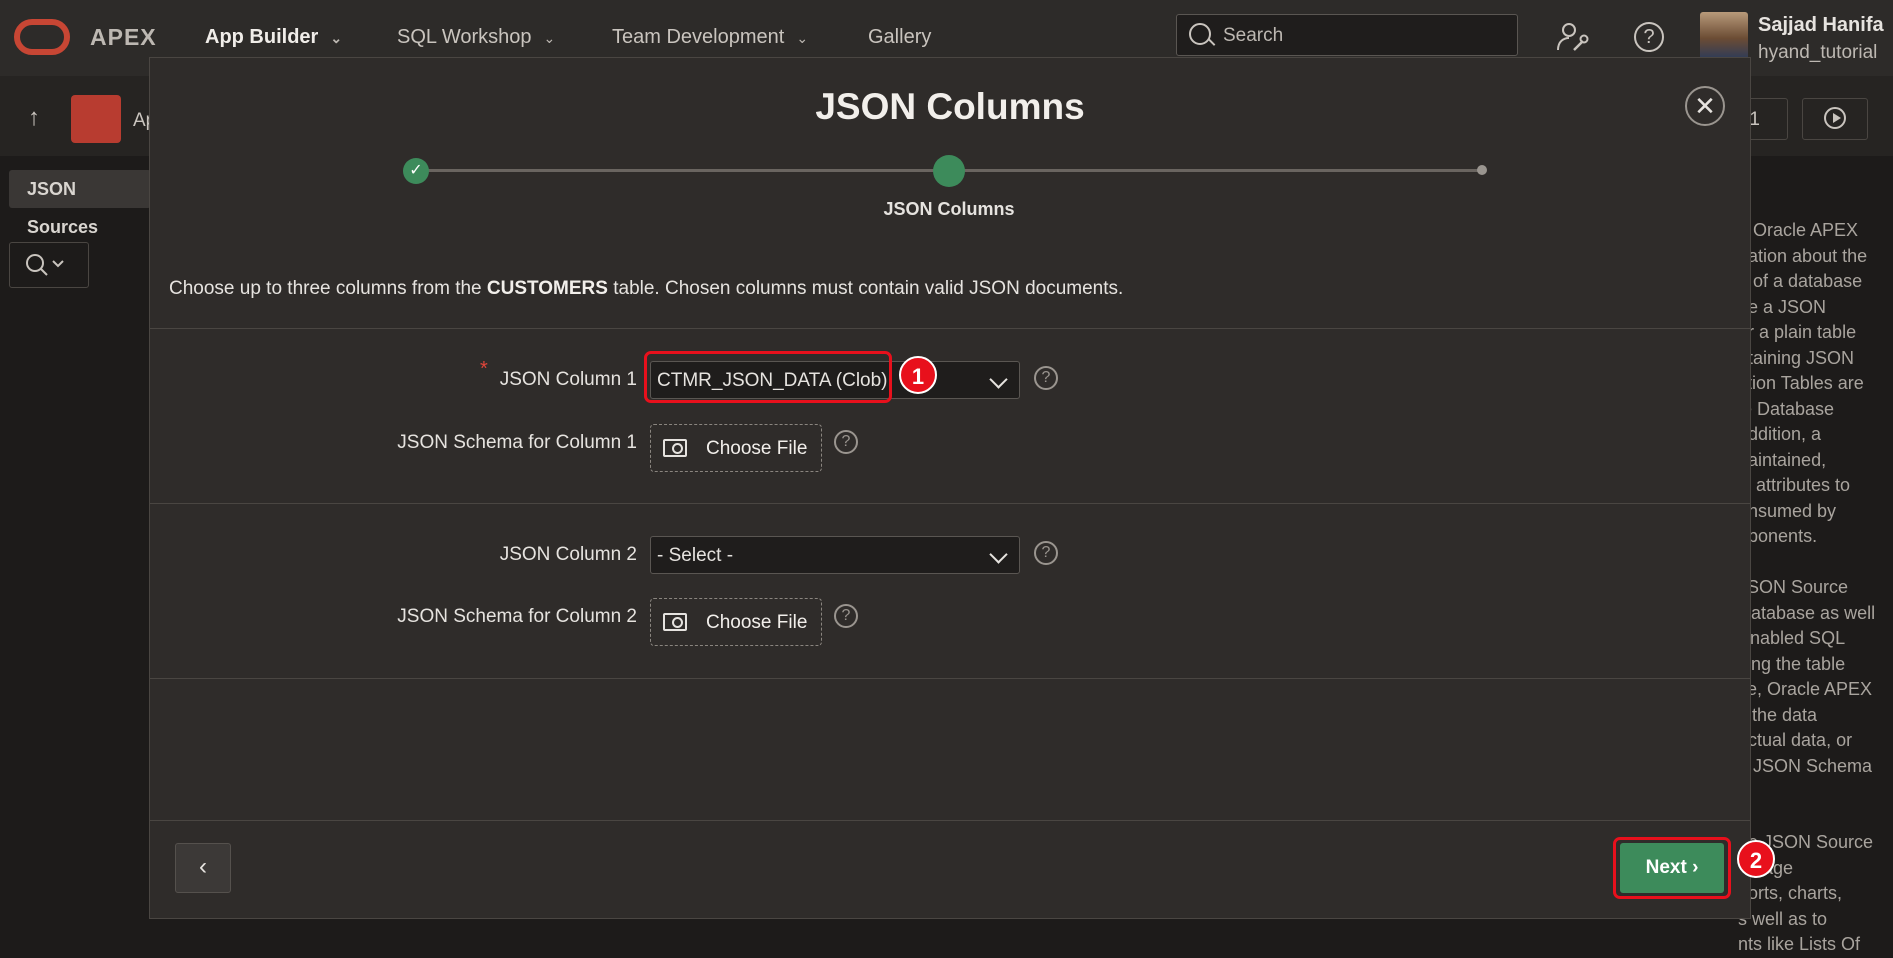  Describe the element at coordinates (1801, 383) in the screenshot. I see `help-text-line: ction Tables are` at that location.